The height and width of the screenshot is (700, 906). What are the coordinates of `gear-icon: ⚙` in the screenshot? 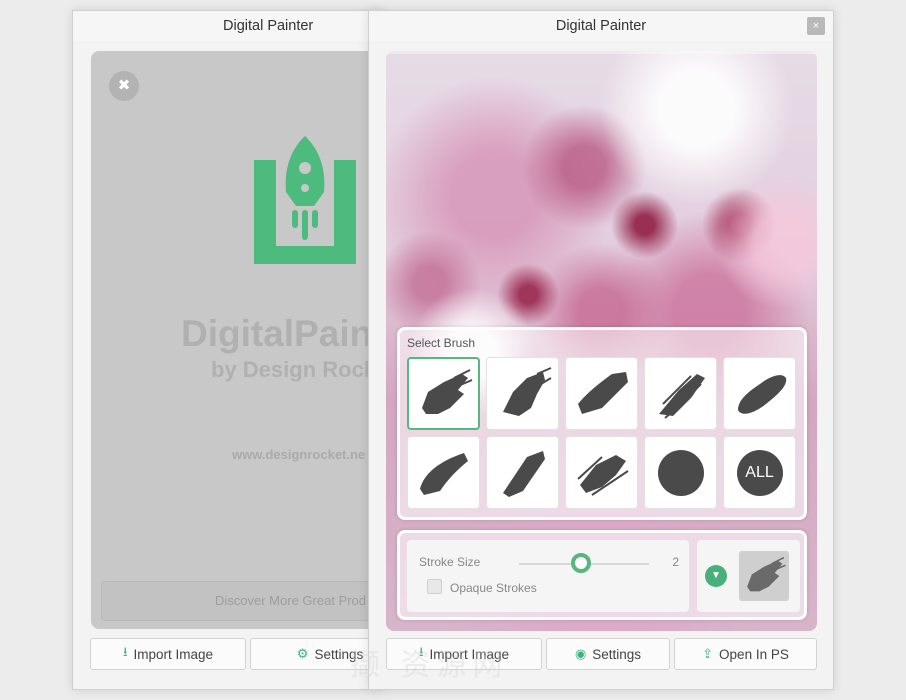 It's located at (302, 653).